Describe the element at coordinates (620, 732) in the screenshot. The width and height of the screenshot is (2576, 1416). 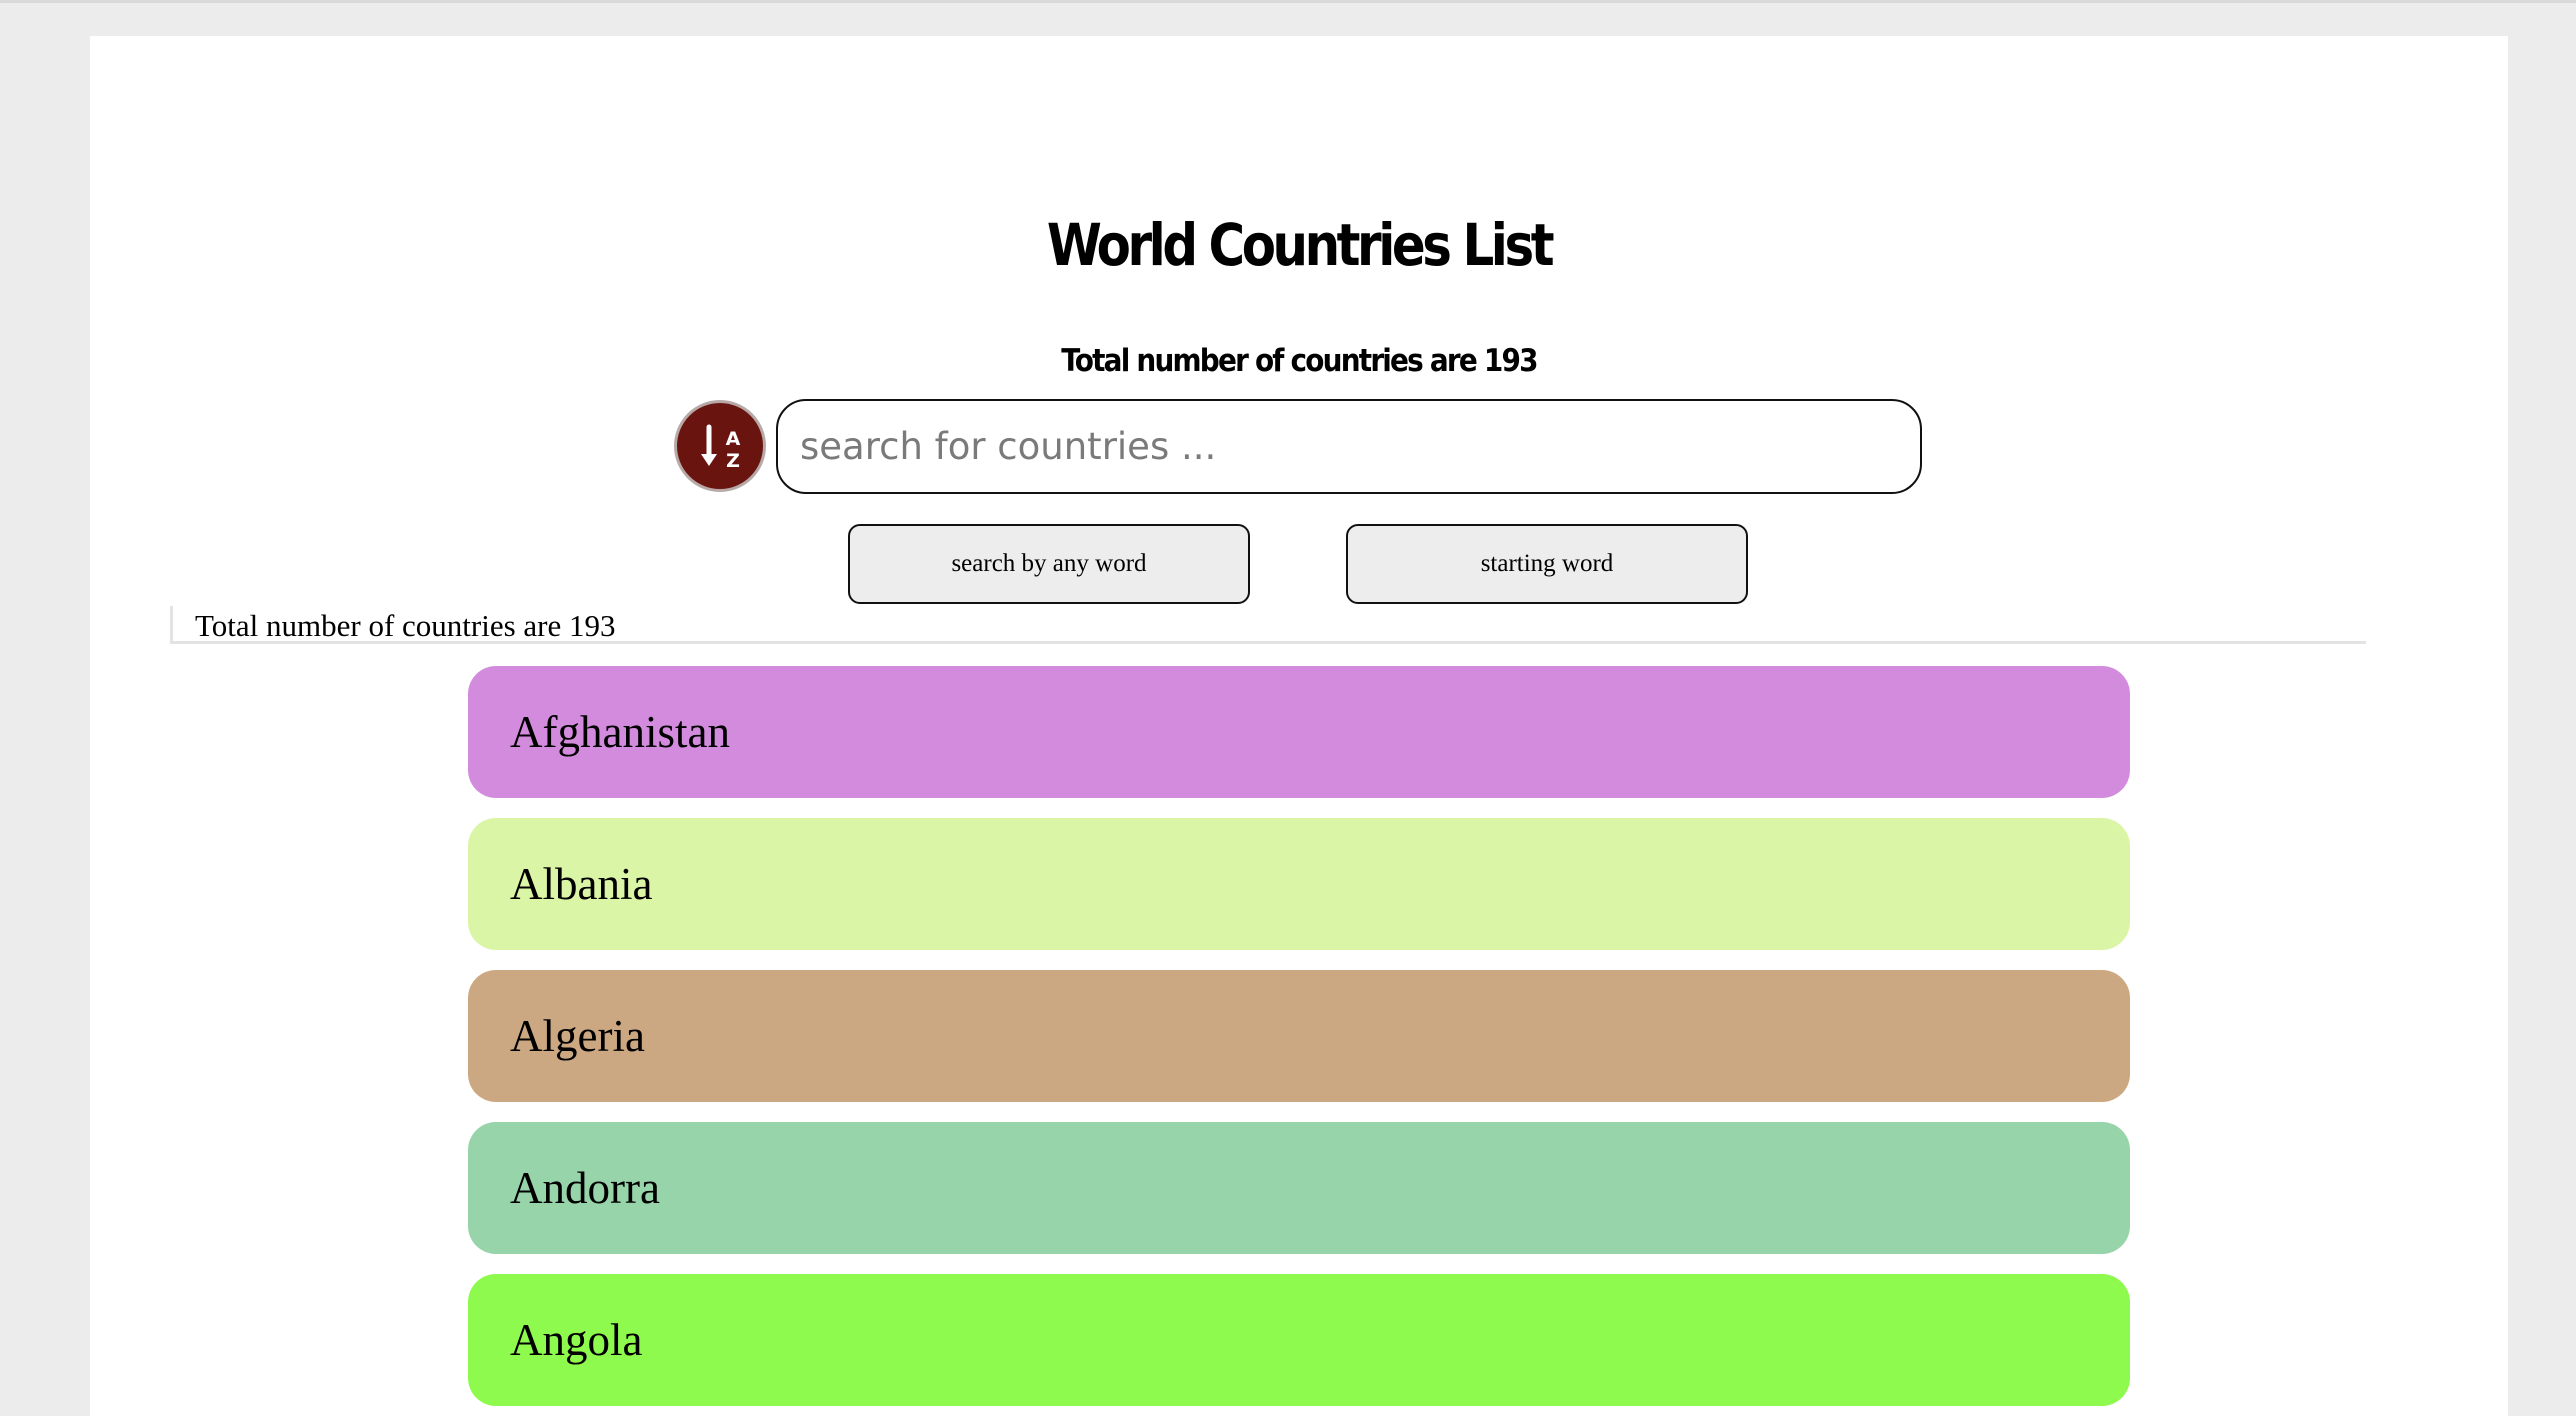
I see `country-name: Afghanistan` at that location.